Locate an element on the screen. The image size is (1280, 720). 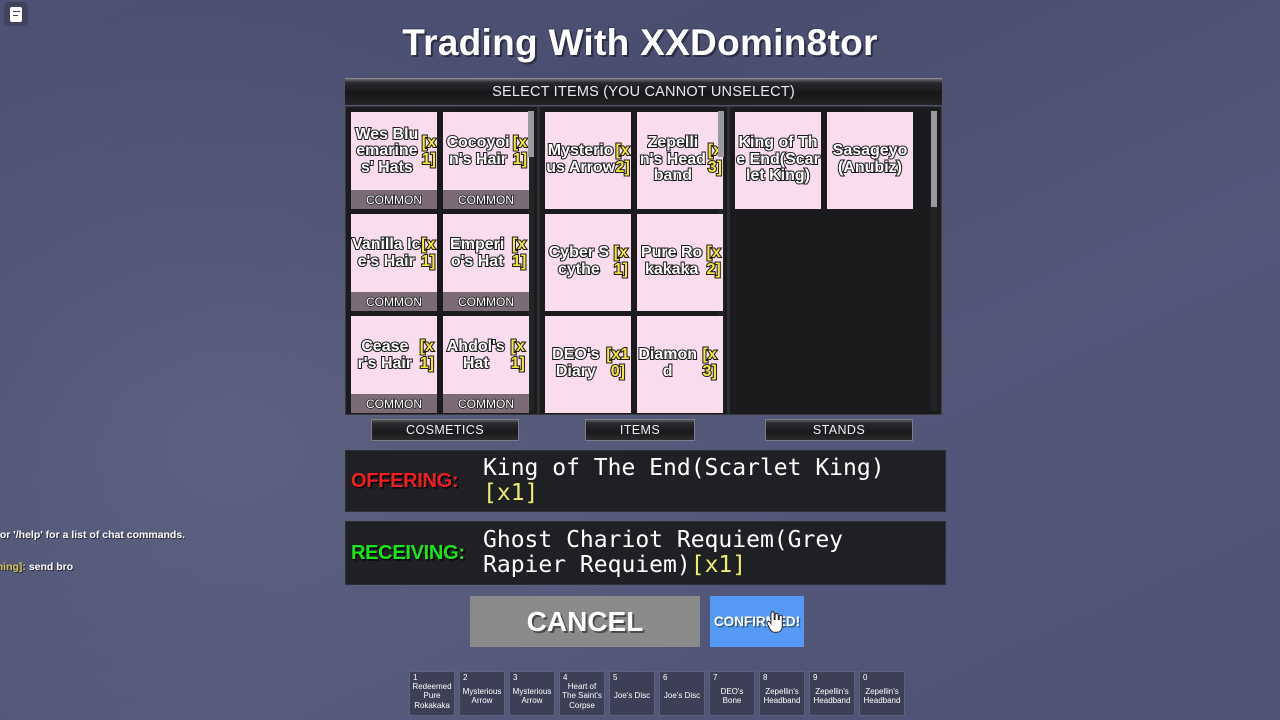
cosmetics-scrollbar is located at coordinates (531, 261).